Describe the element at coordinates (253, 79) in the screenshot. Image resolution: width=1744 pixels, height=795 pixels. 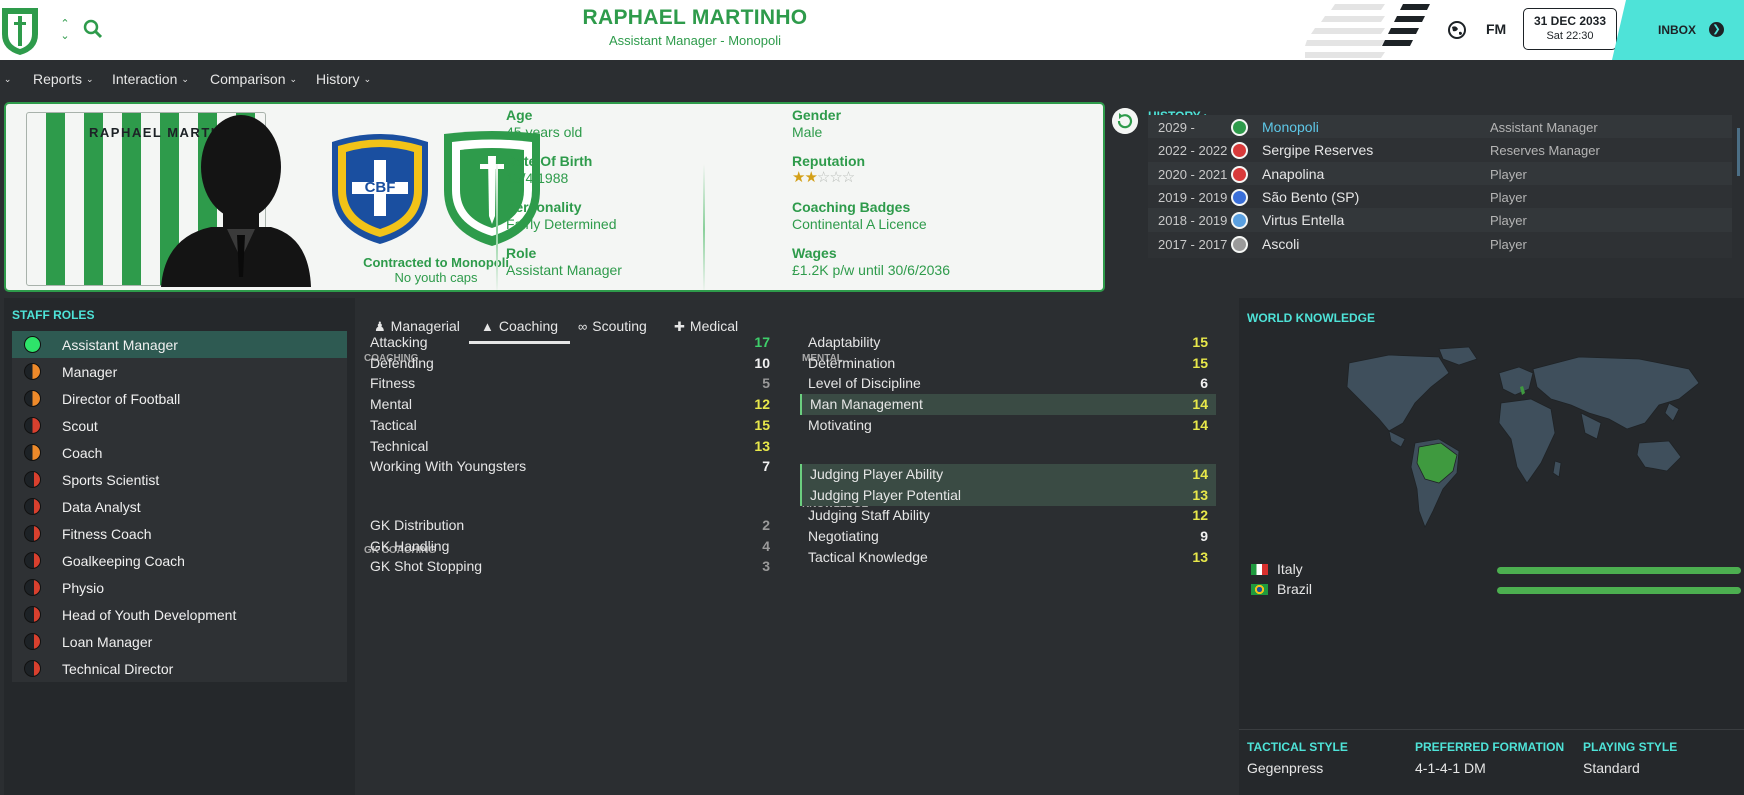
I see `nav-comparison: Comparison ⌄` at that location.